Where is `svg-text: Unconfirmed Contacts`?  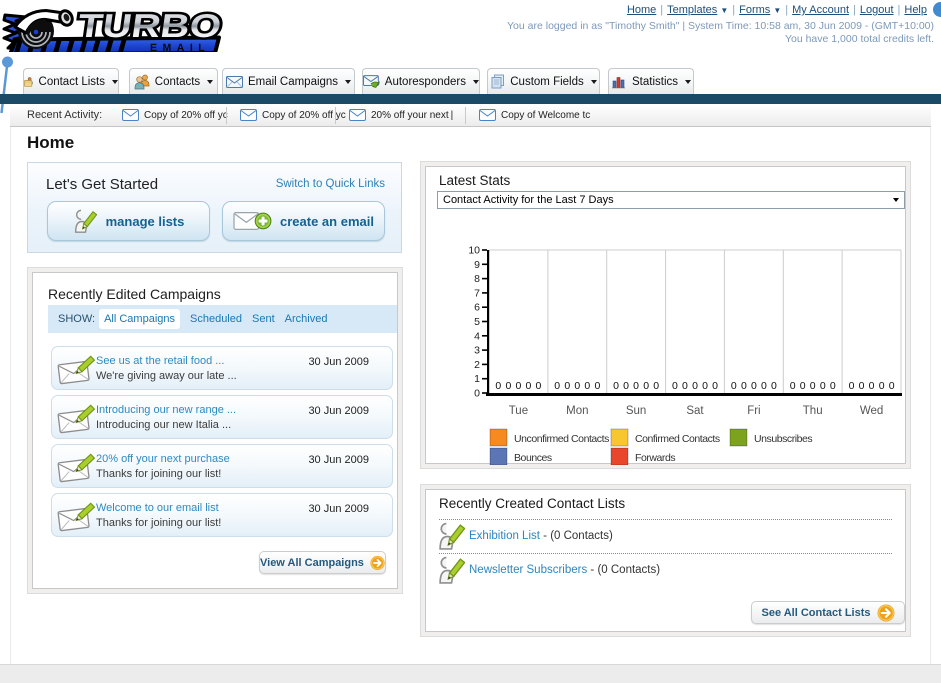
svg-text: Unconfirmed Contacts is located at coordinates (561, 439).